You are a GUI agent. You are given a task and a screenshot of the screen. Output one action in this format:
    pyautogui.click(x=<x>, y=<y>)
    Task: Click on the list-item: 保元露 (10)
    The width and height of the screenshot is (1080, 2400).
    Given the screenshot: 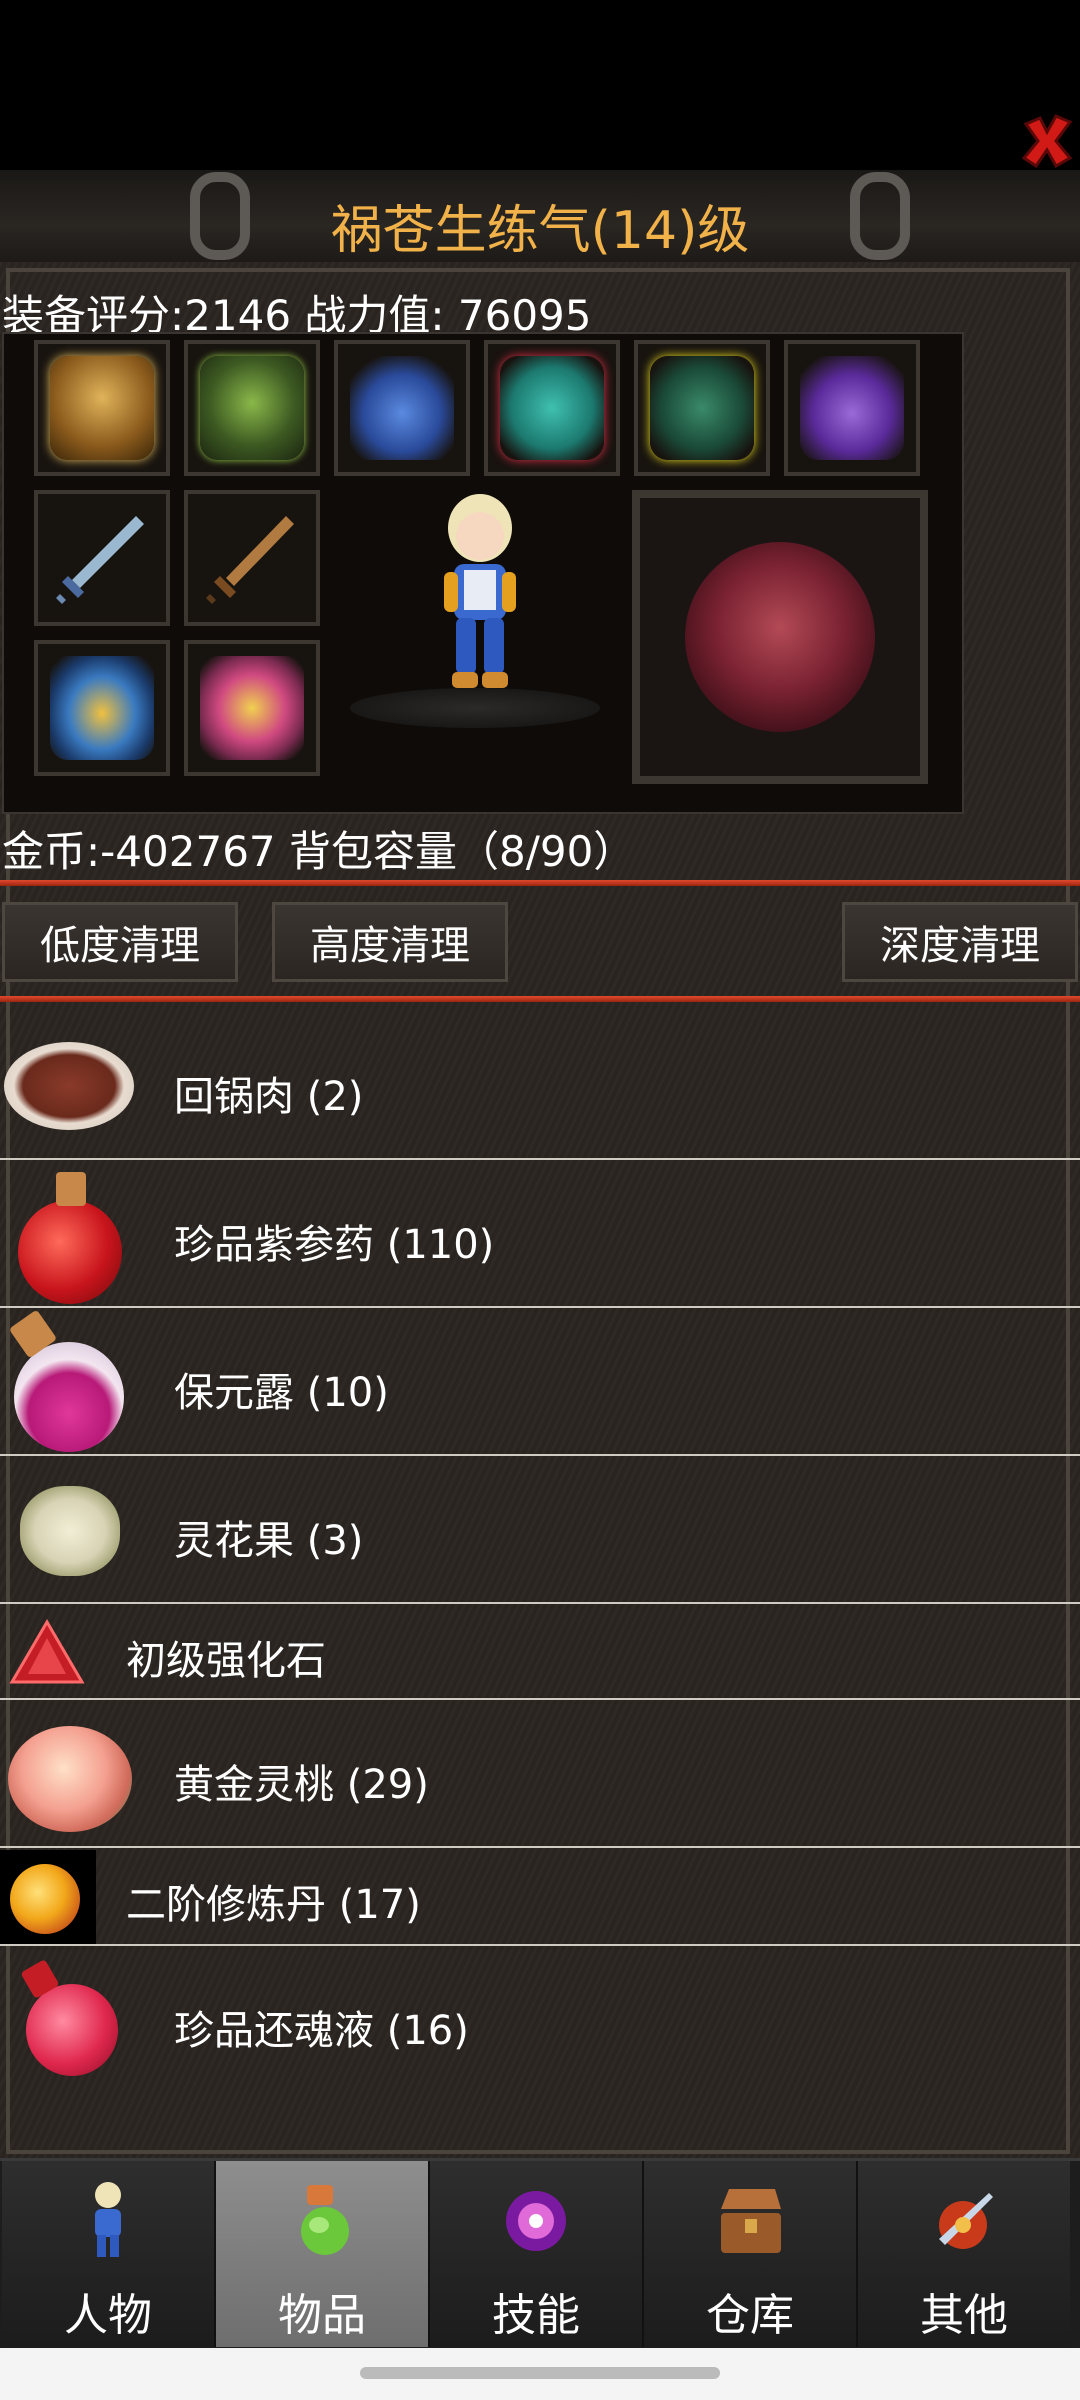 What is the action you would take?
    pyautogui.click(x=540, y=1382)
    